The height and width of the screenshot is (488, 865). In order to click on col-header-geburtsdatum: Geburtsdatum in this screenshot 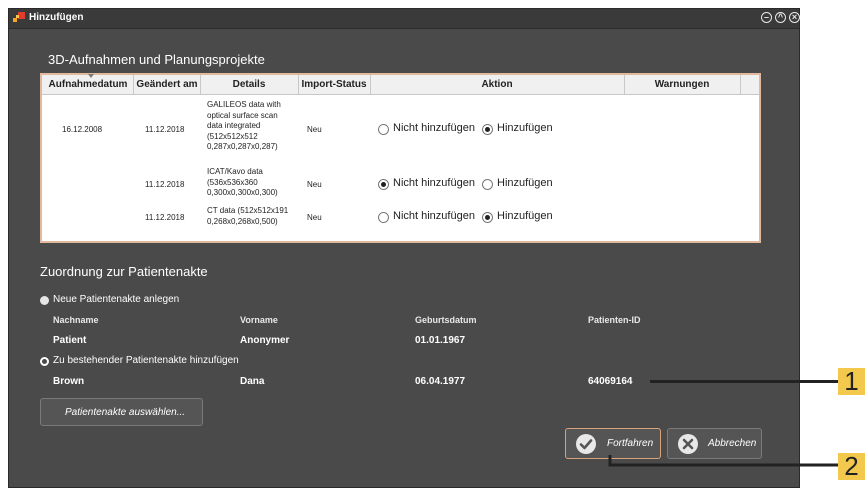, I will do `click(446, 320)`.